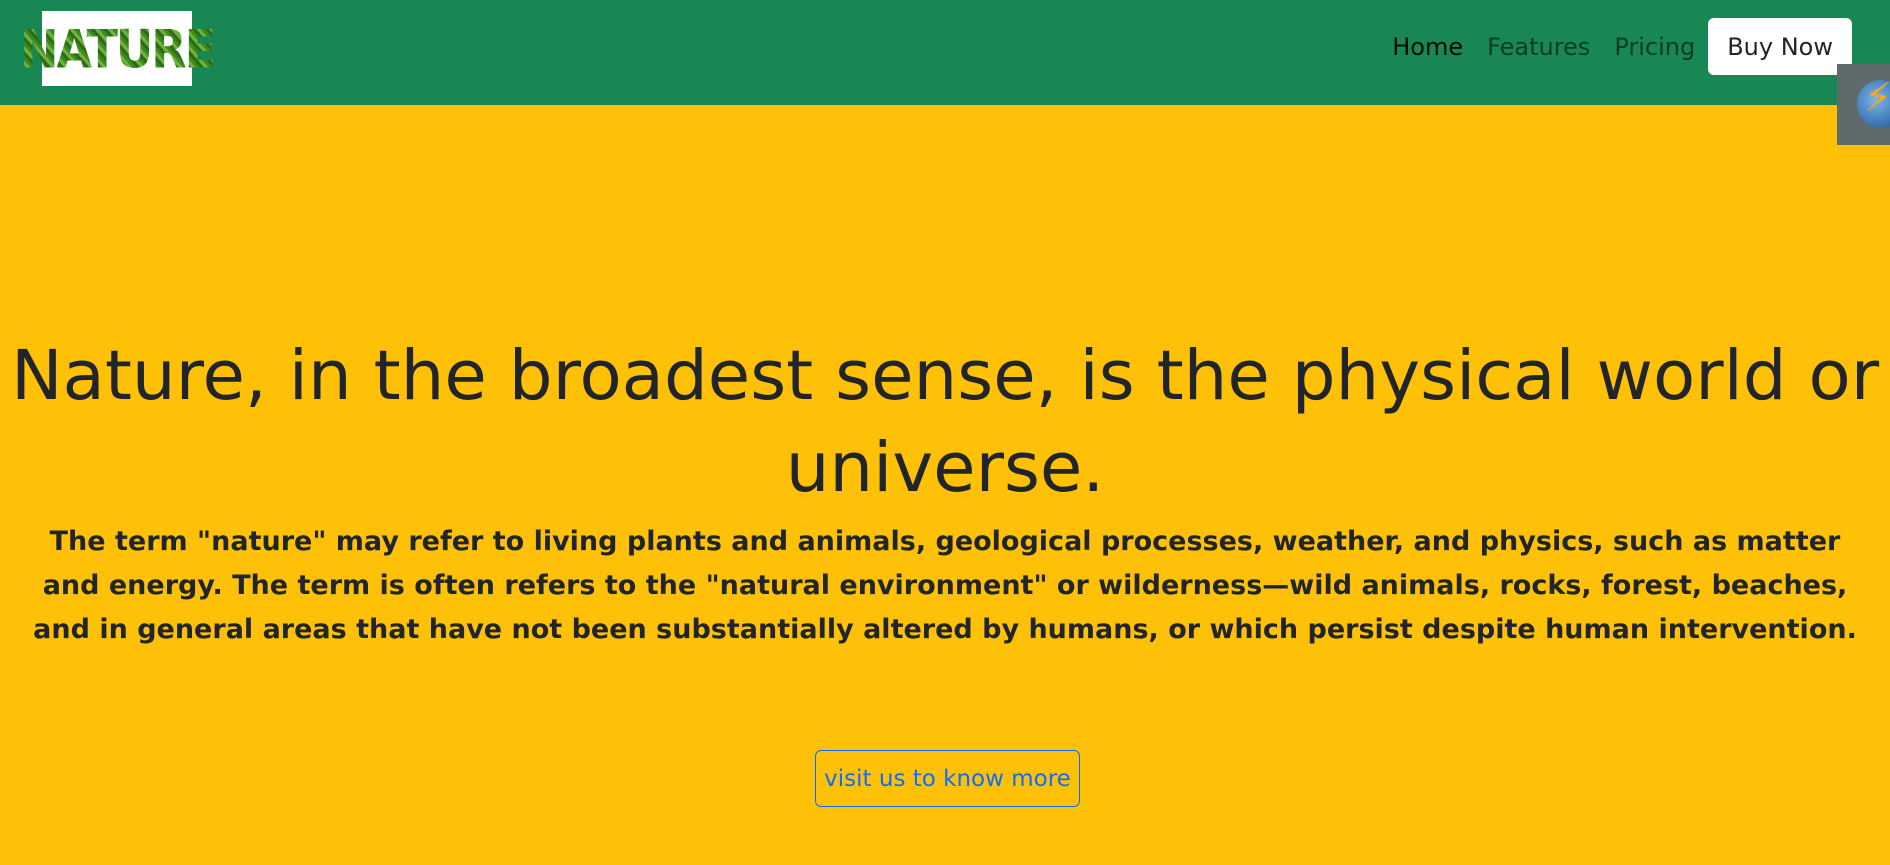 The width and height of the screenshot is (1890, 865). What do you see at coordinates (1538, 47) in the screenshot?
I see `nav-link-features: Features` at bounding box center [1538, 47].